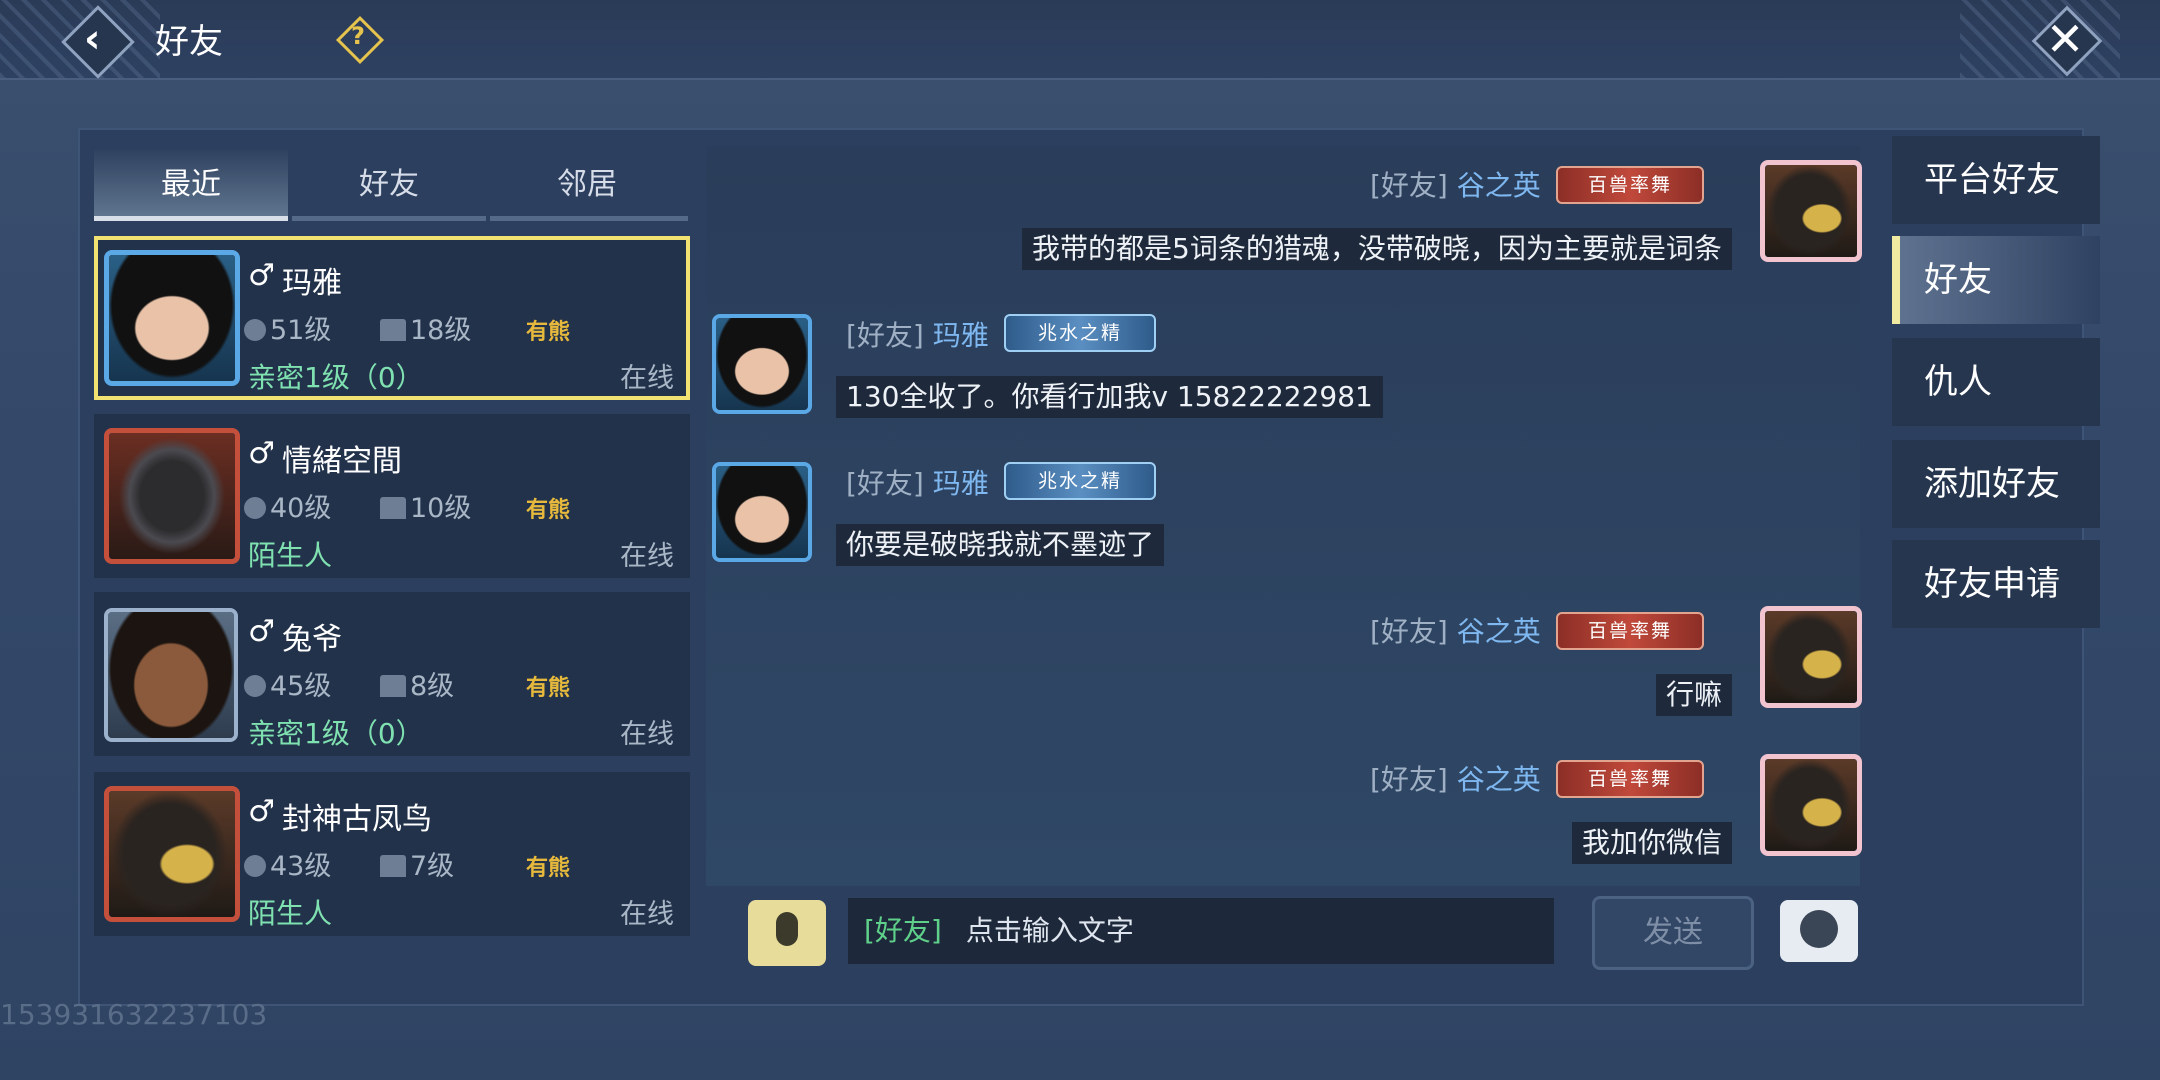 The height and width of the screenshot is (1080, 2160). What do you see at coordinates (389, 185) in the screenshot?
I see `tab-friends: 好友` at bounding box center [389, 185].